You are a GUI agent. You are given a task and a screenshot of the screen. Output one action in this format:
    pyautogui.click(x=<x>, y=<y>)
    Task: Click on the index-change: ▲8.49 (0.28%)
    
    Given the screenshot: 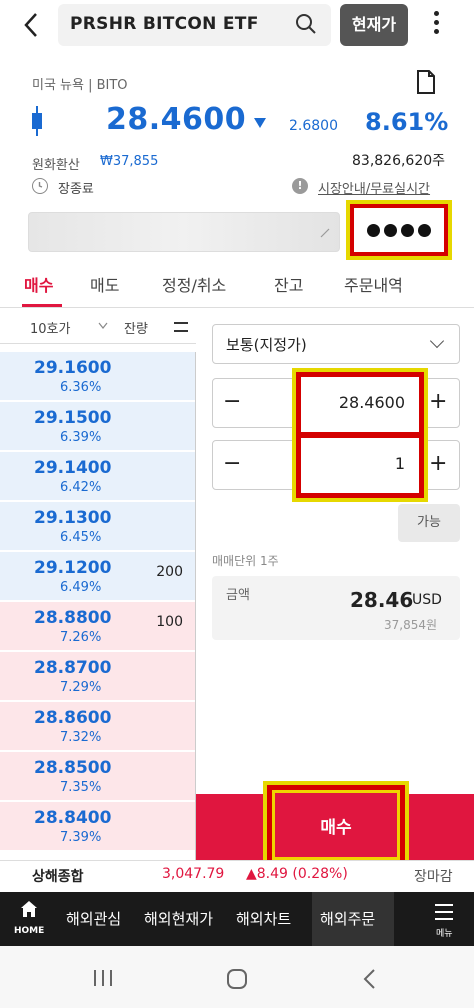 What is the action you would take?
    pyautogui.click(x=297, y=874)
    